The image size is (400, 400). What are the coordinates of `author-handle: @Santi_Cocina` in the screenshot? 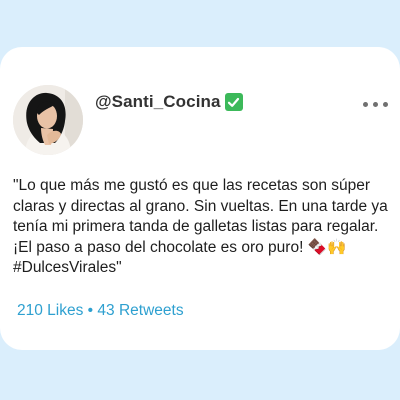 It's located at (158, 102).